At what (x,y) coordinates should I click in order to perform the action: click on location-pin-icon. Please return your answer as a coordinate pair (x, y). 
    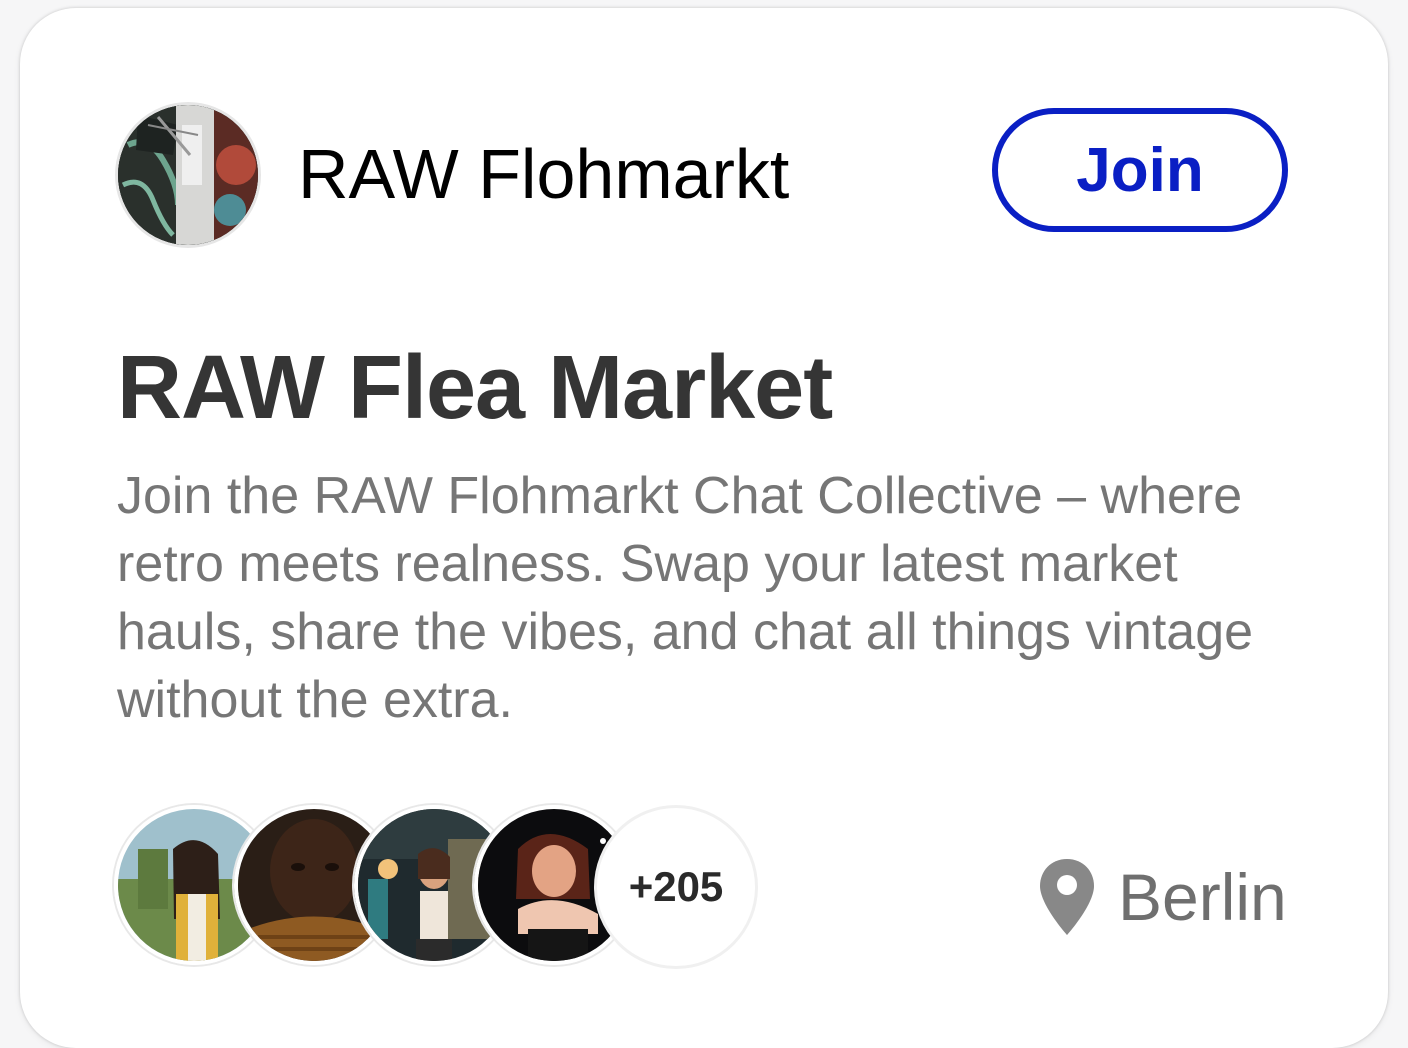
    Looking at the image, I should click on (1067, 897).